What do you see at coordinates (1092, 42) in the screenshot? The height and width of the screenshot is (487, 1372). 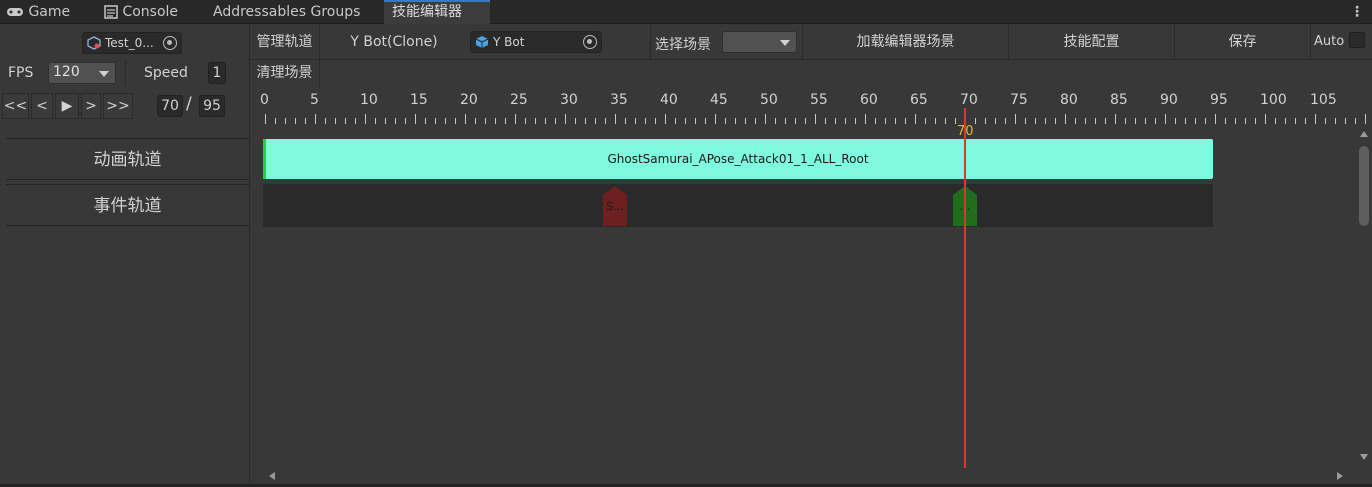 I see `skill-config-button: 技能配置` at bounding box center [1092, 42].